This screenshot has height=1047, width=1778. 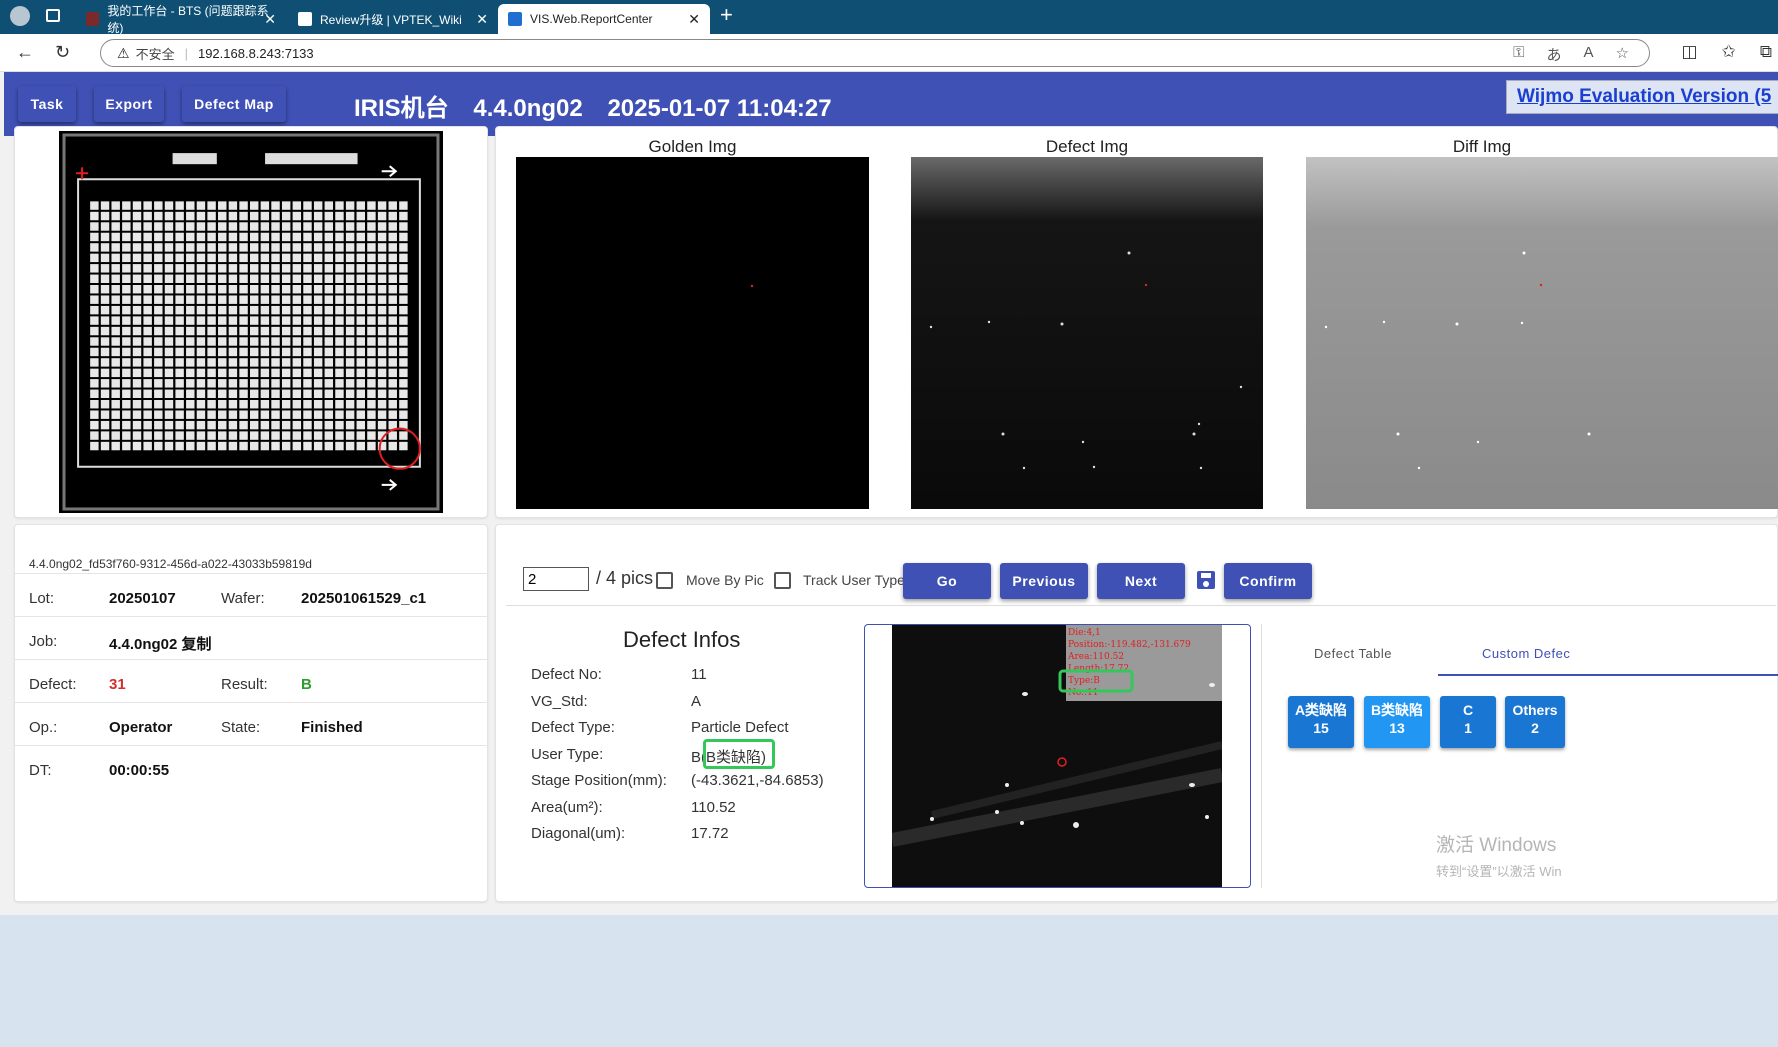 What do you see at coordinates (692, 333) in the screenshot?
I see `golden-image` at bounding box center [692, 333].